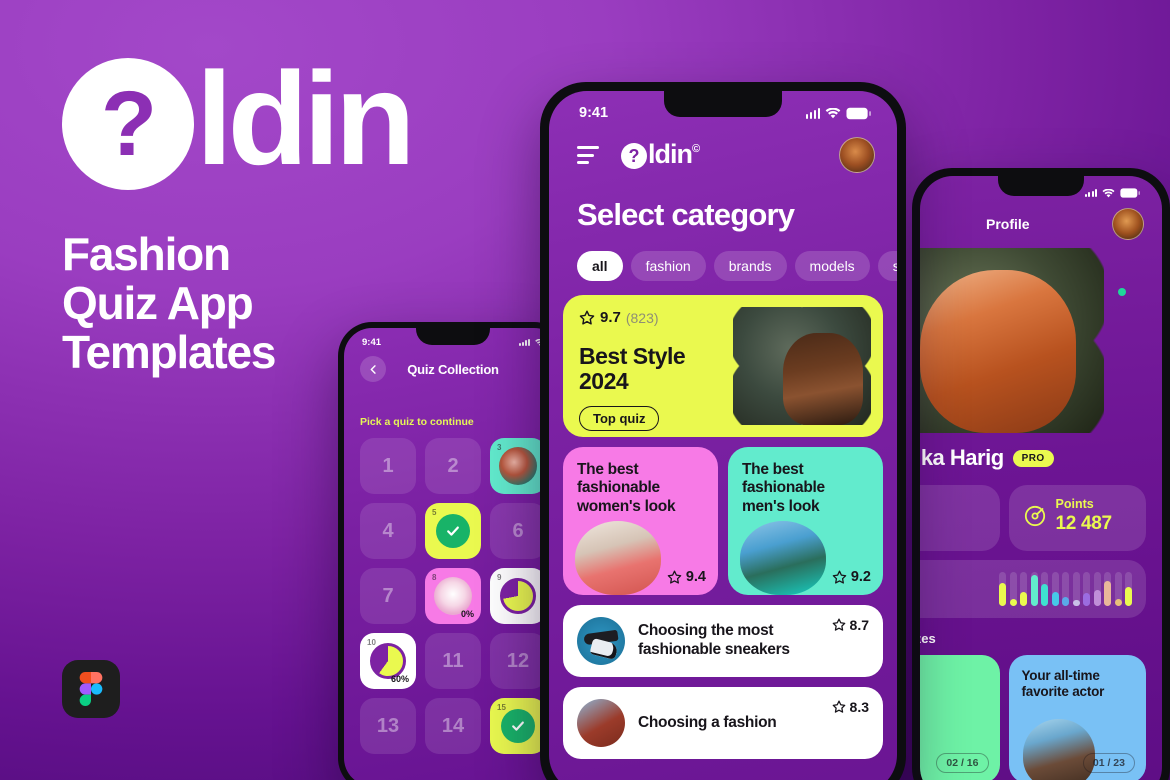  Describe the element at coordinates (706, 631) in the screenshot. I see `list-item-title-line: Choosing the most` at that location.